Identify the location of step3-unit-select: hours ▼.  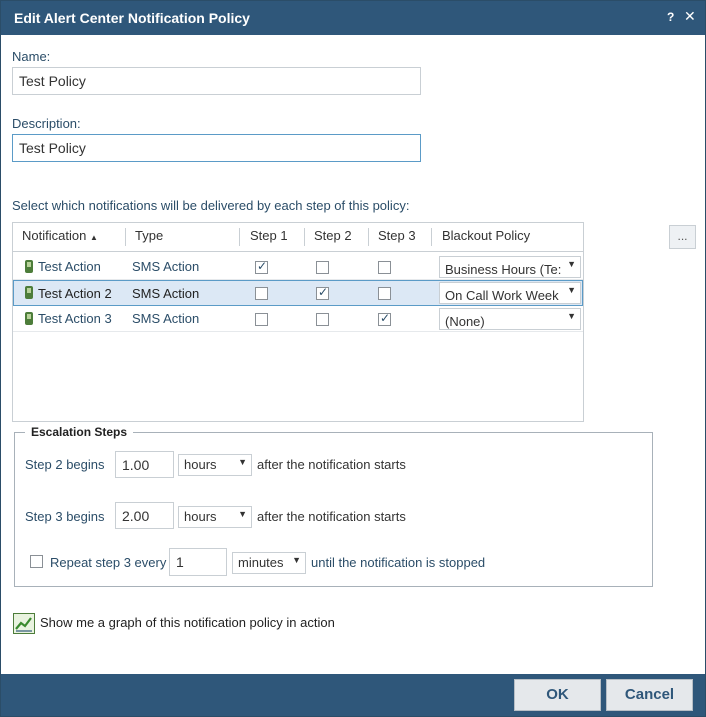
(215, 517).